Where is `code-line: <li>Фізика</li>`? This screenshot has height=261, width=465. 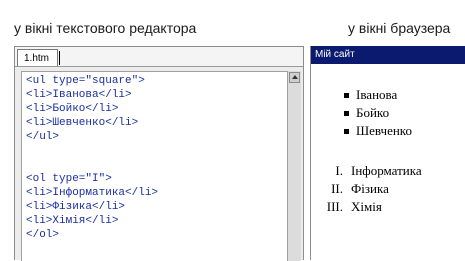 code-line: <li>Фізика</li> is located at coordinates (76, 207).